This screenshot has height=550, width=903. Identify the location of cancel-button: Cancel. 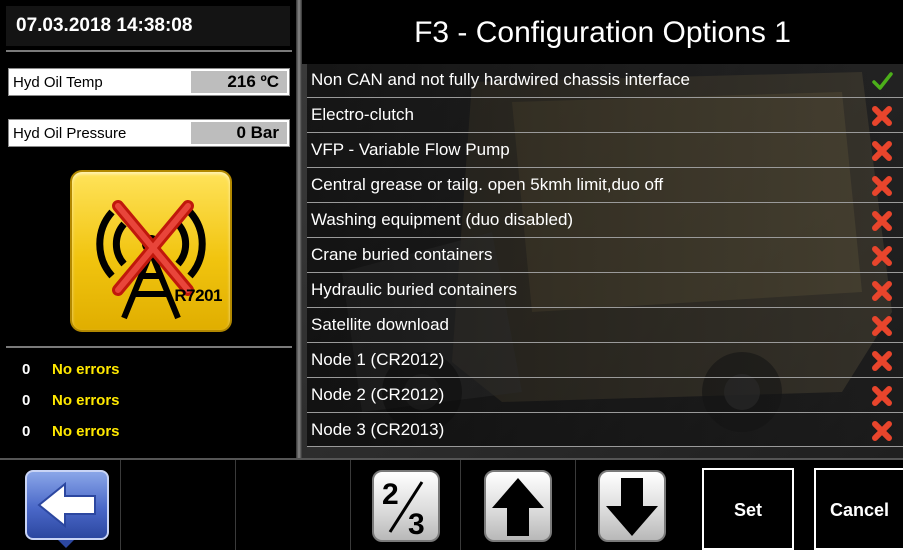
(858, 509).